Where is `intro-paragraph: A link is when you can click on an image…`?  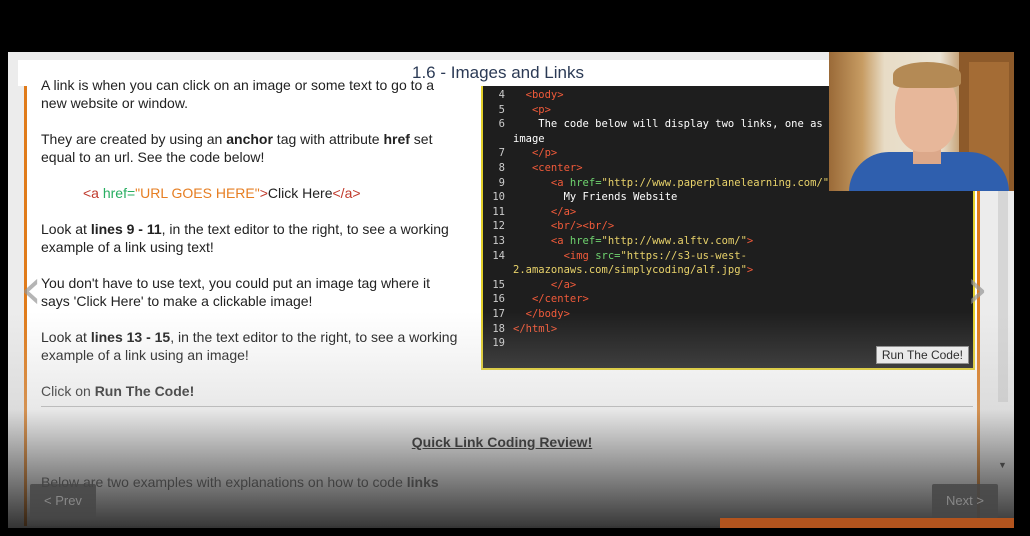 intro-paragraph: A link is when you can click on an image… is located at coordinates (256, 94).